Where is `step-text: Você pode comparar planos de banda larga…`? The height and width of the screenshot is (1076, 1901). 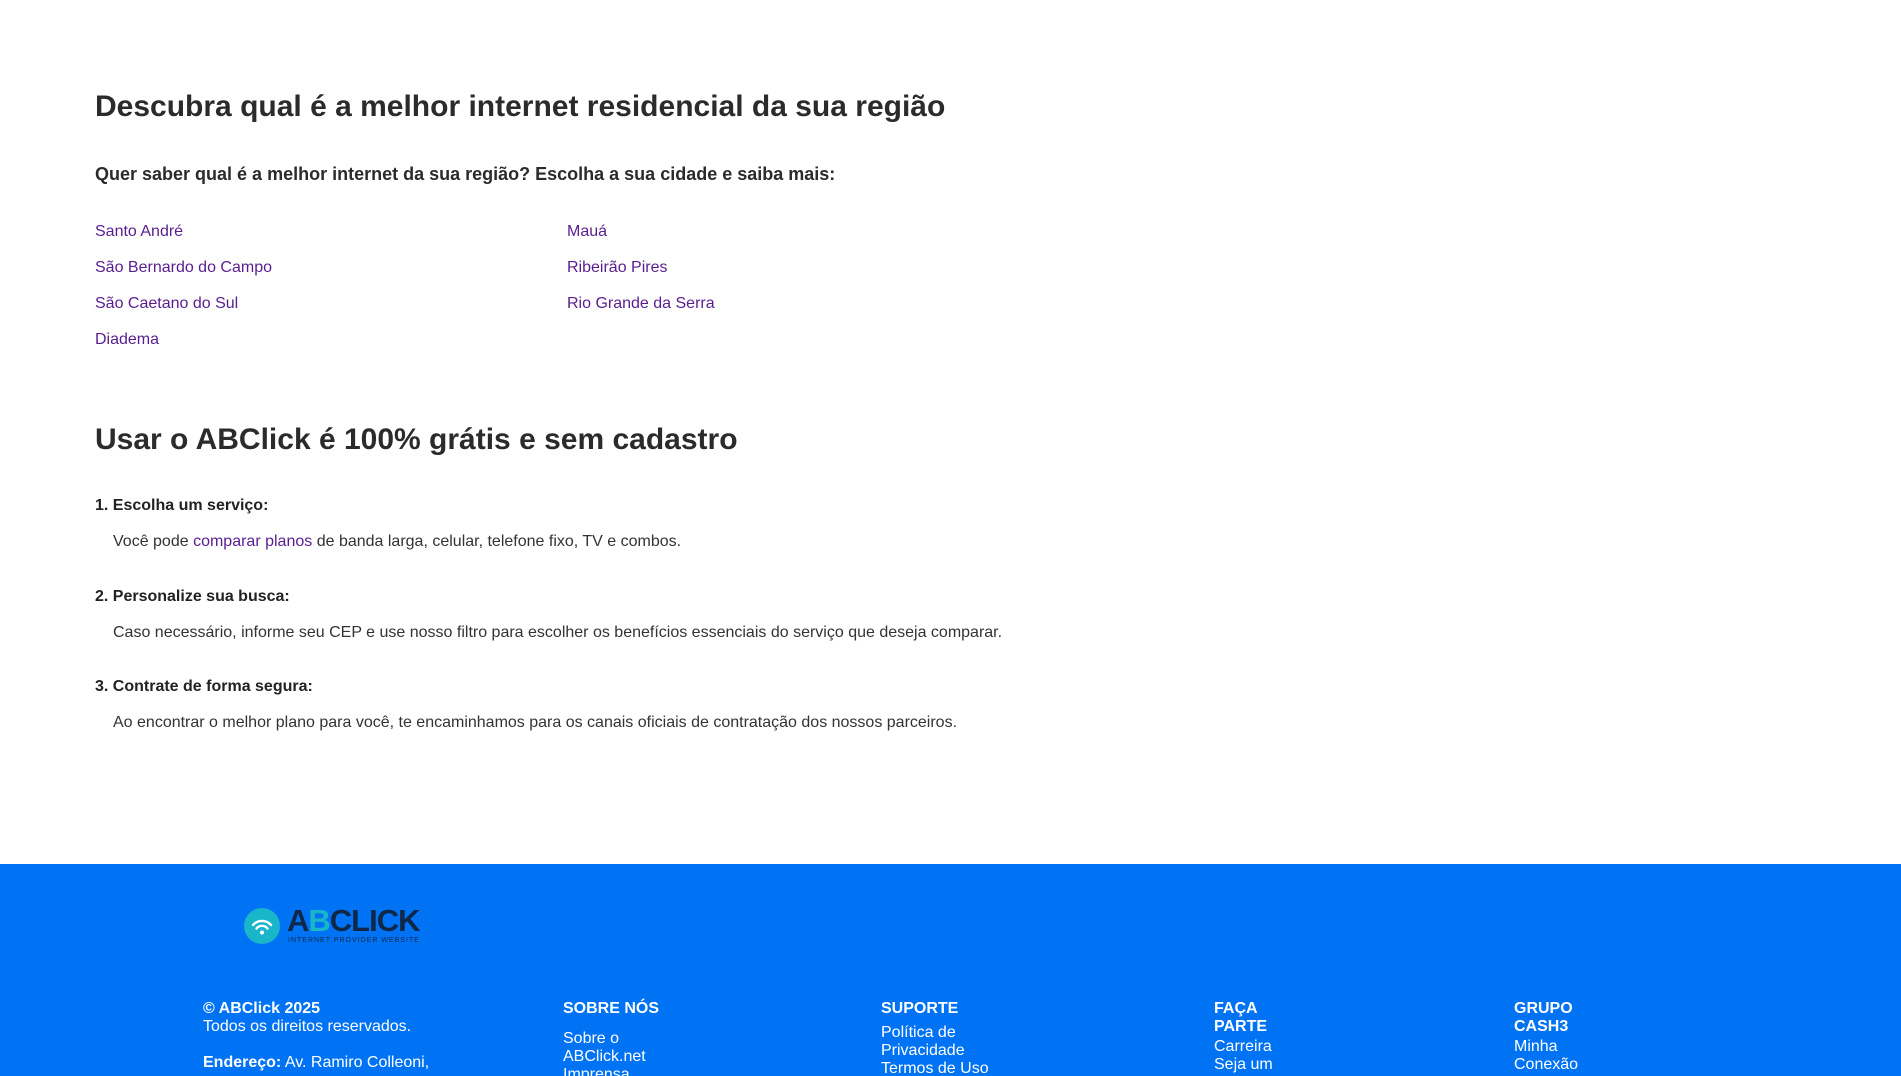
step-text: Você pode comparar planos de banda larga… is located at coordinates (795, 542).